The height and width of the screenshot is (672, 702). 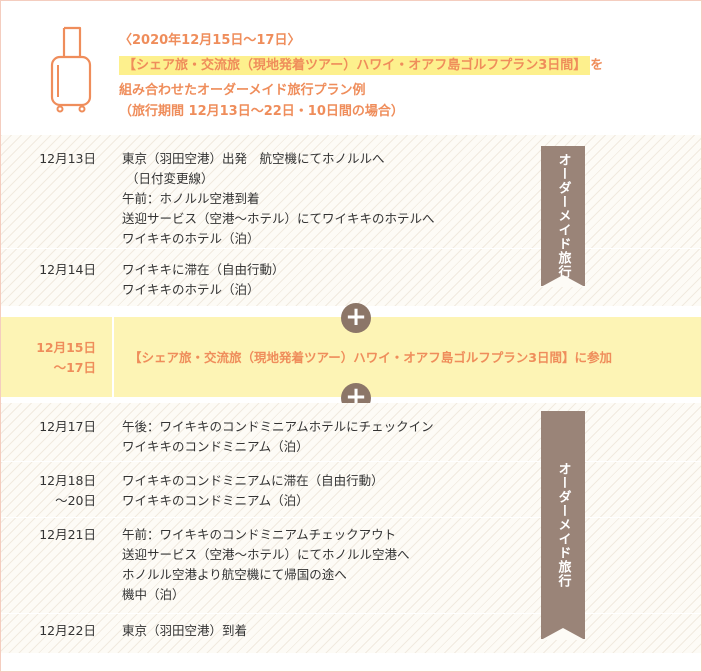 What do you see at coordinates (191, 198) in the screenshot?
I see `detail-line: 午前：ホノルル空港到着` at bounding box center [191, 198].